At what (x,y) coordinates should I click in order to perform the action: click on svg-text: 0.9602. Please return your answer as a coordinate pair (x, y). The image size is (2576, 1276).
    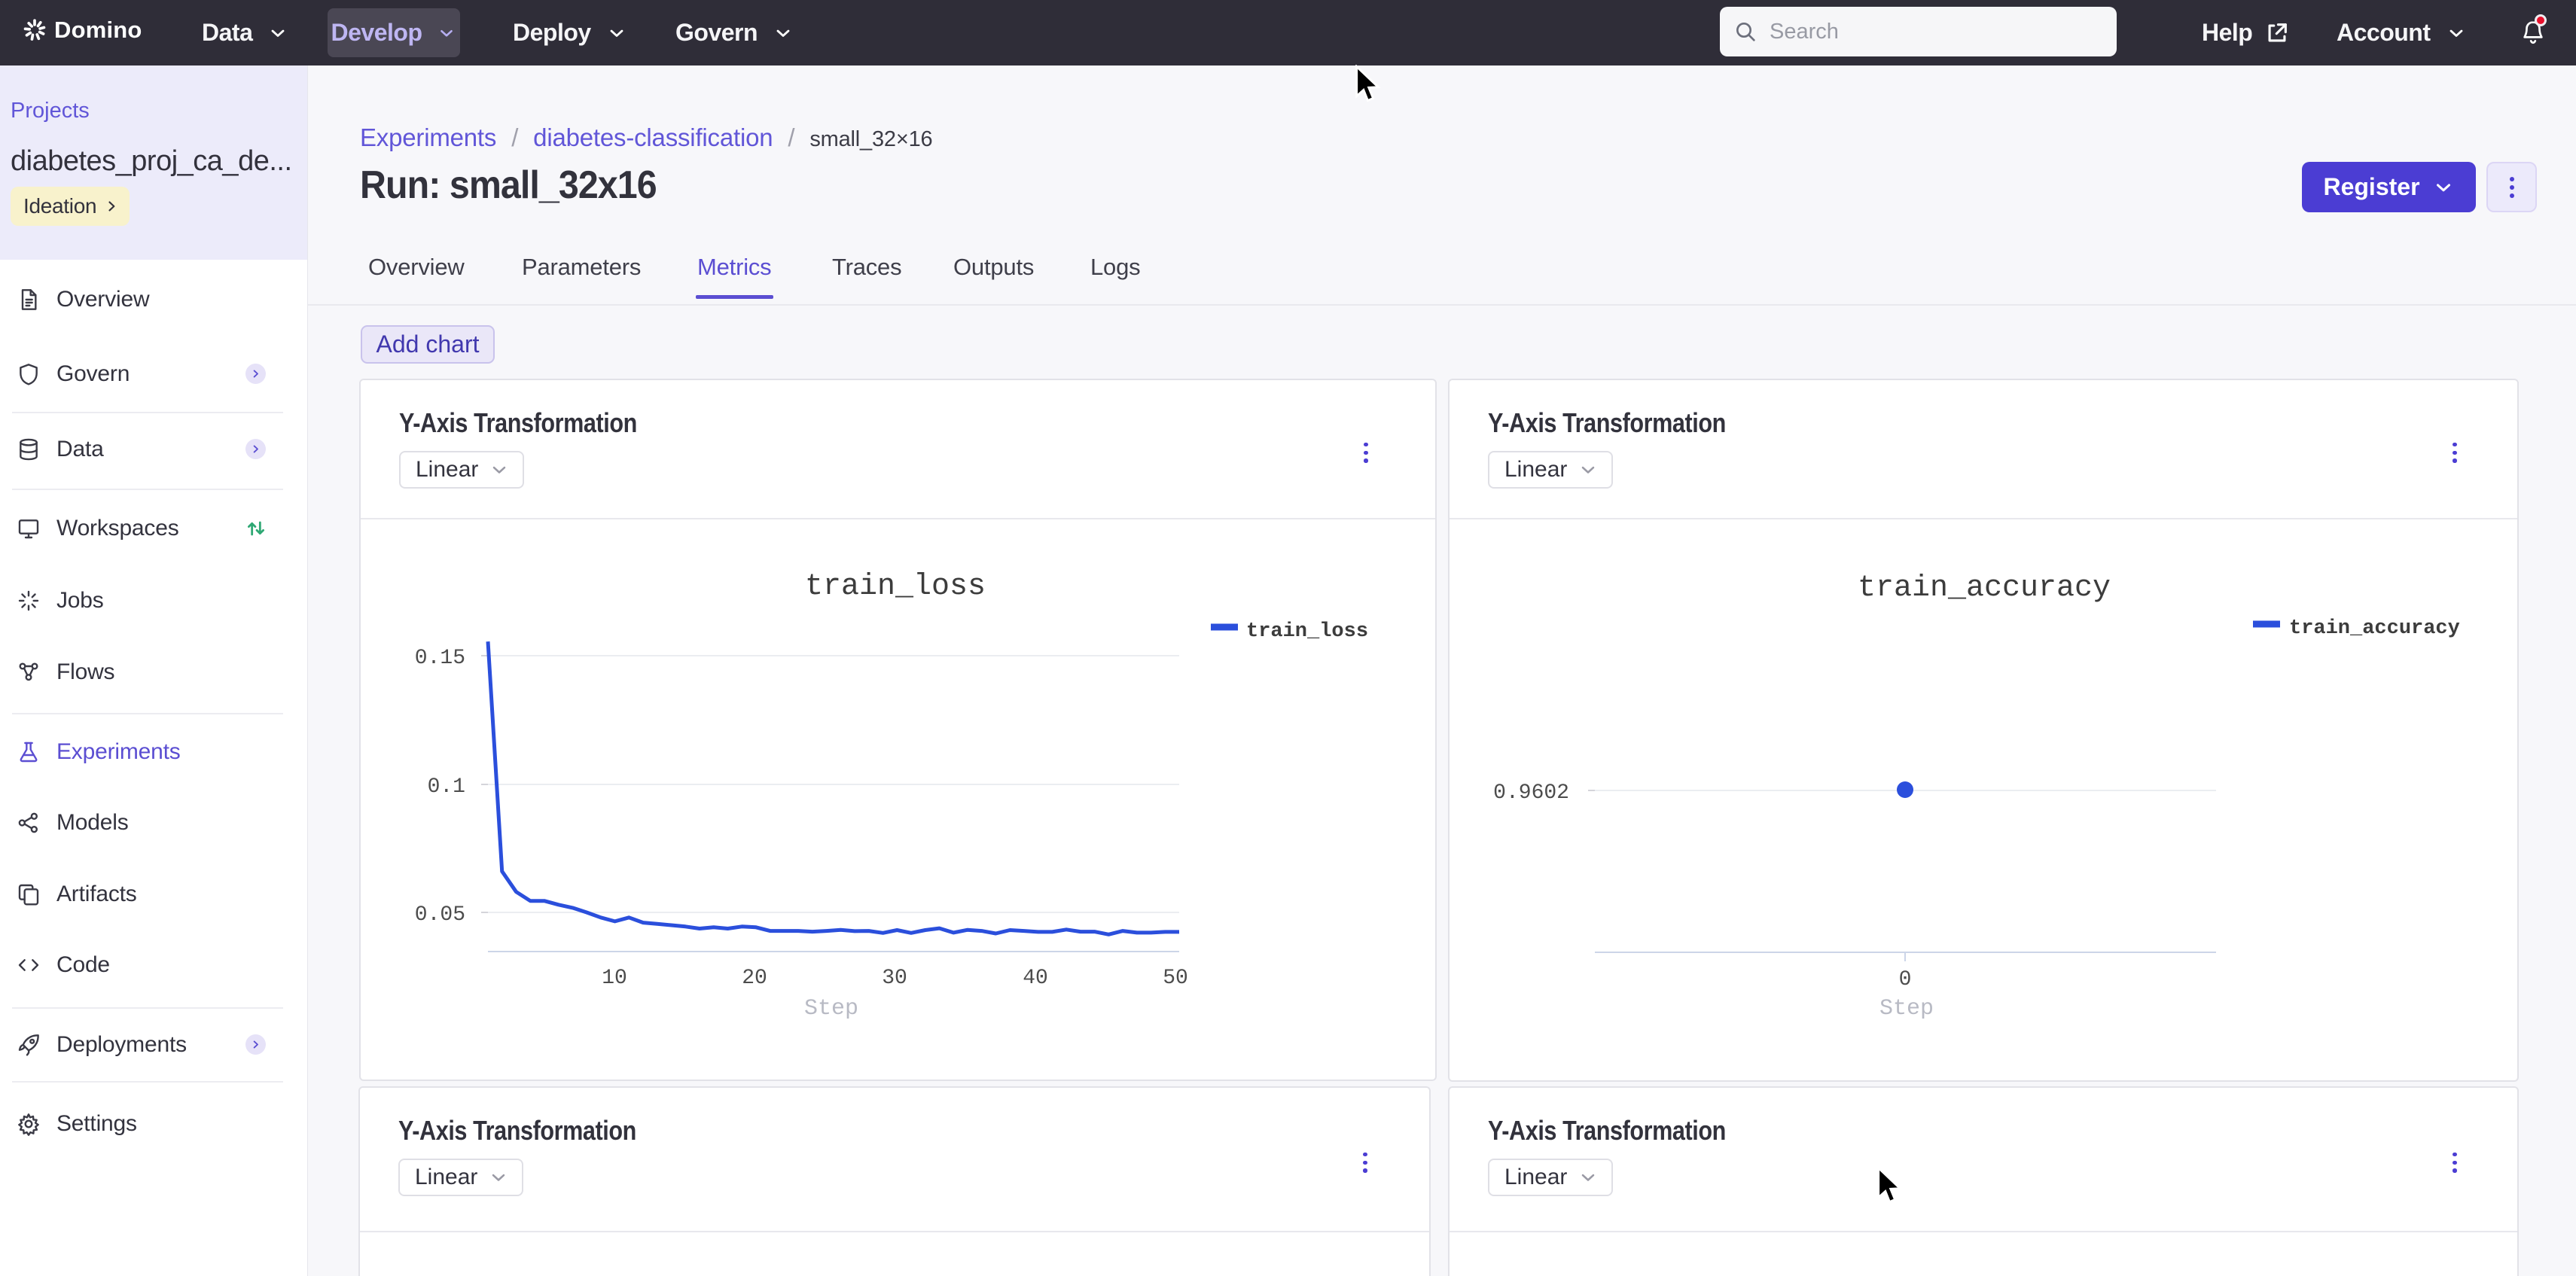
    Looking at the image, I should click on (1531, 793).